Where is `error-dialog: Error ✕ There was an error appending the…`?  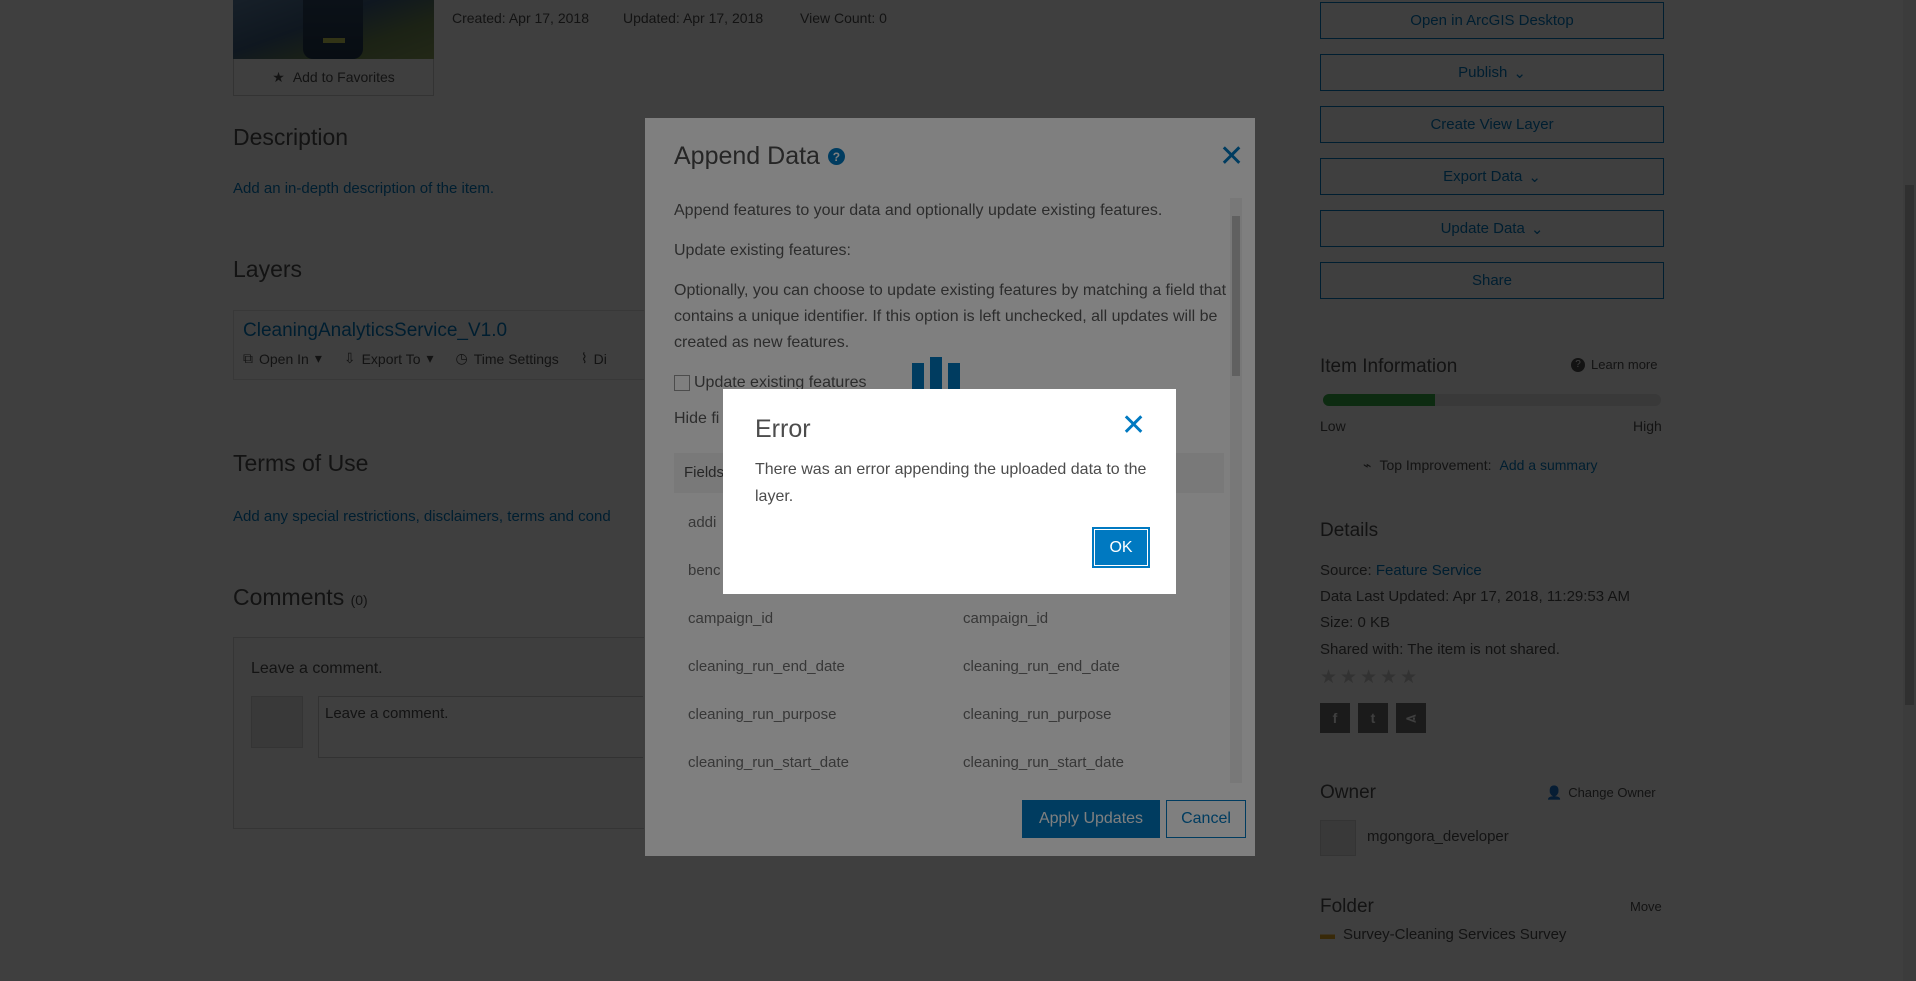
error-dialog: Error ✕ There was an error appending the… is located at coordinates (949, 491).